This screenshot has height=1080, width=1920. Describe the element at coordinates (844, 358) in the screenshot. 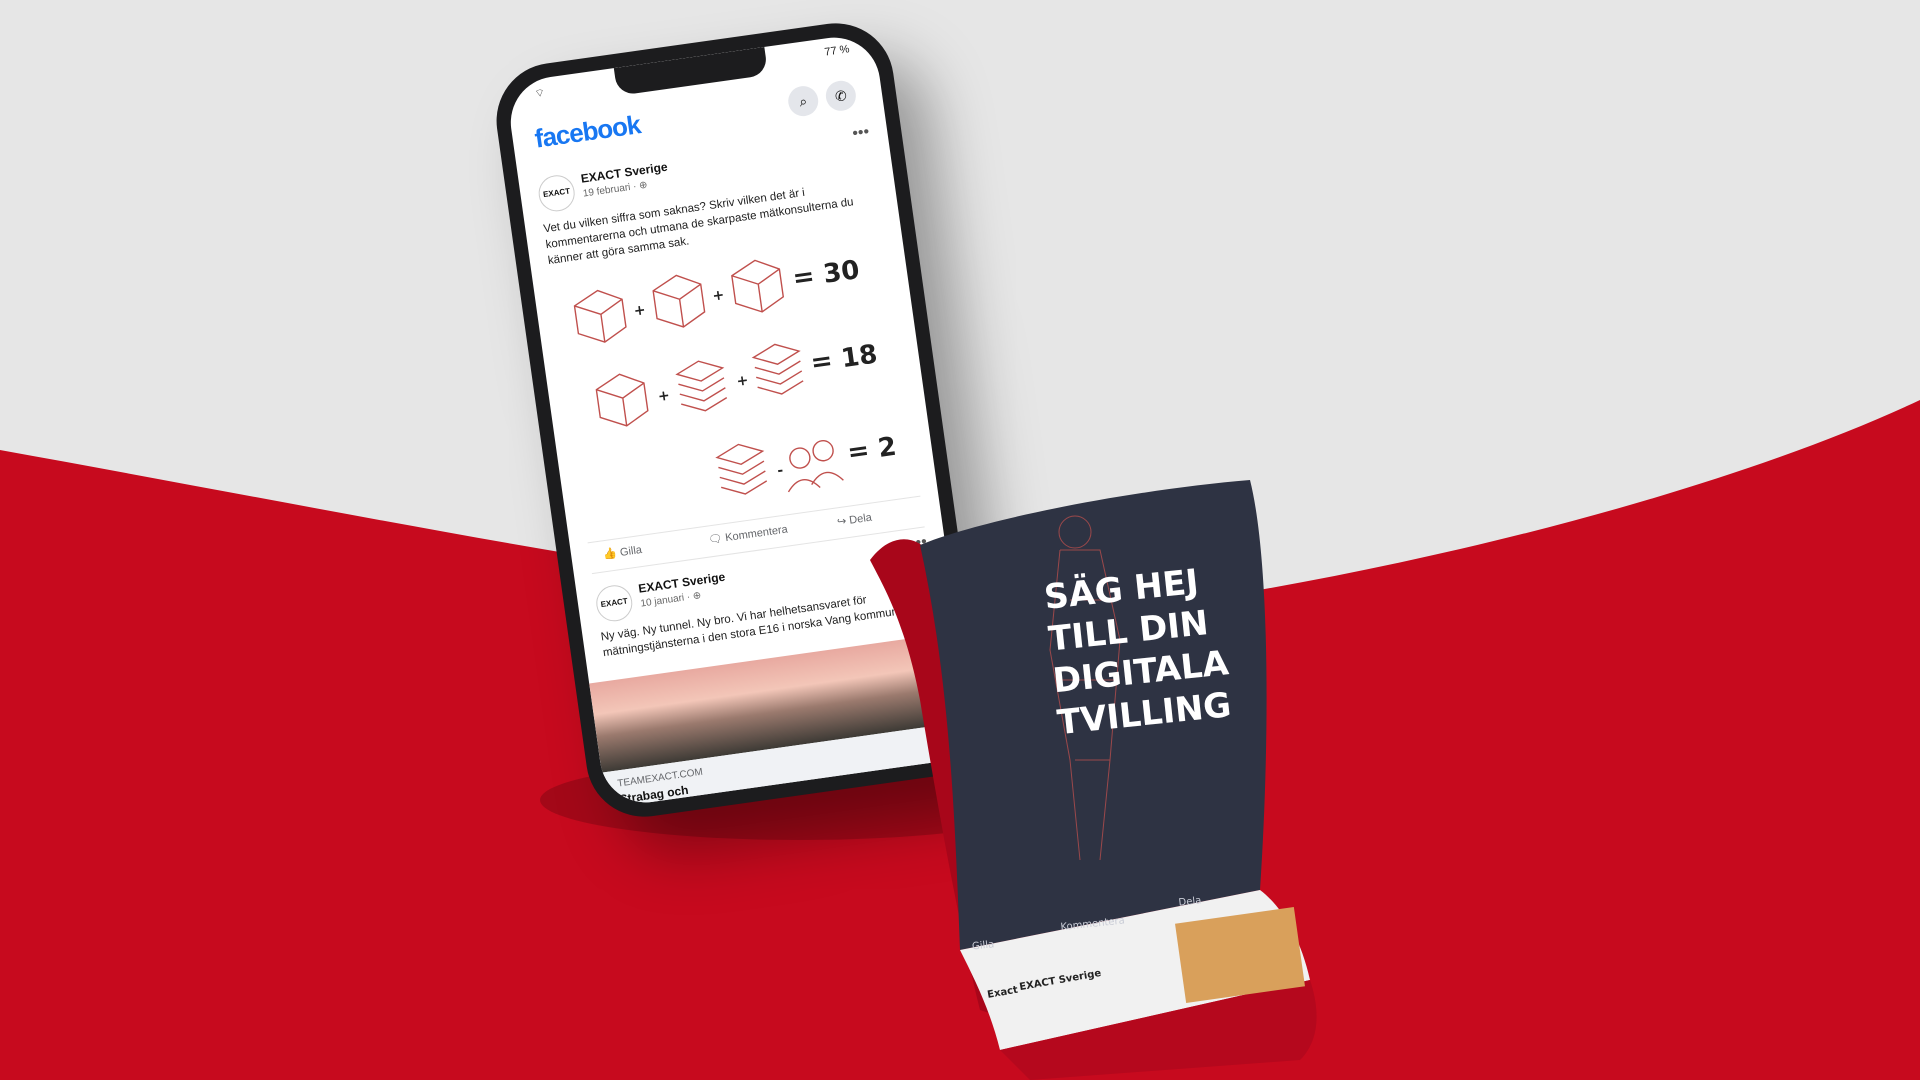

I see `equation-result-2: = 18` at that location.